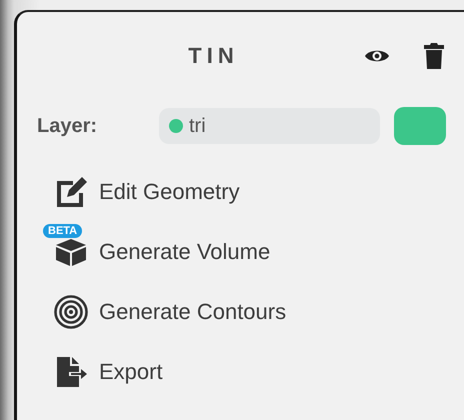 The height and width of the screenshot is (420, 464). I want to click on layer-label: Layer:, so click(67, 126).